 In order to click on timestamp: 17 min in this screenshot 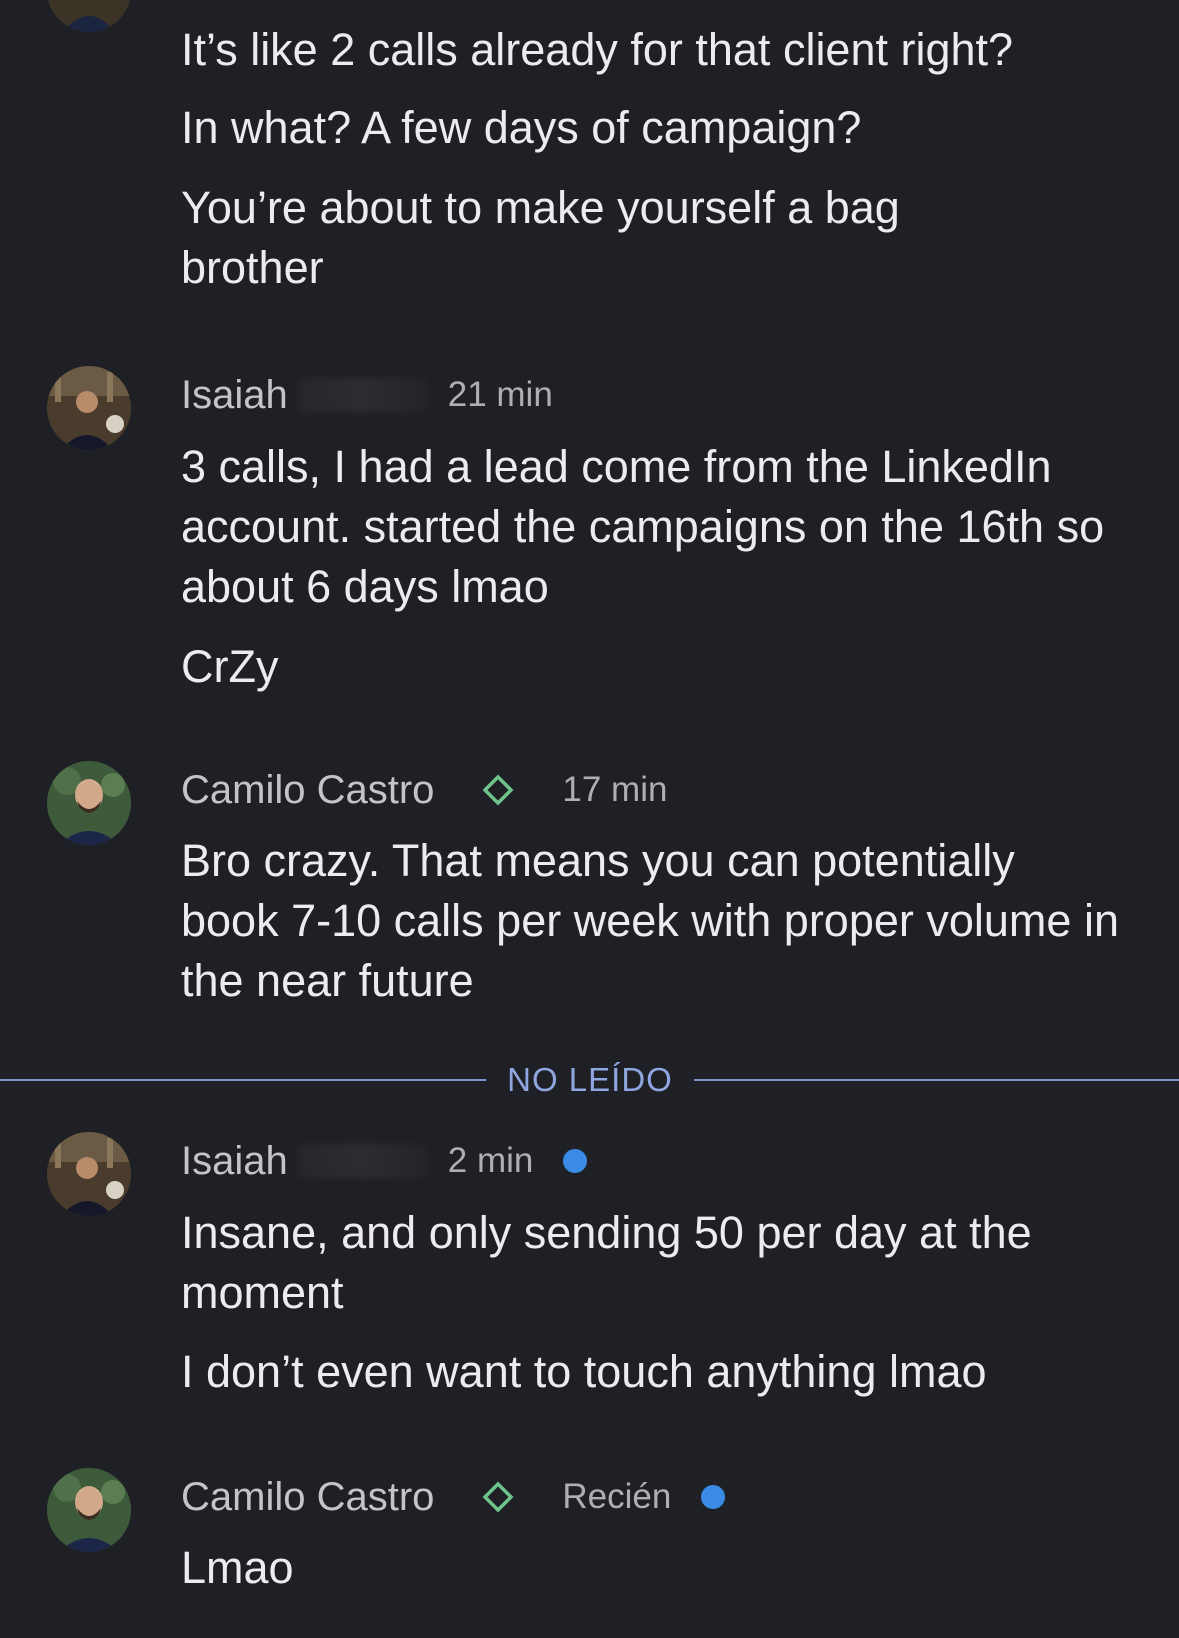, I will do `click(615, 789)`.